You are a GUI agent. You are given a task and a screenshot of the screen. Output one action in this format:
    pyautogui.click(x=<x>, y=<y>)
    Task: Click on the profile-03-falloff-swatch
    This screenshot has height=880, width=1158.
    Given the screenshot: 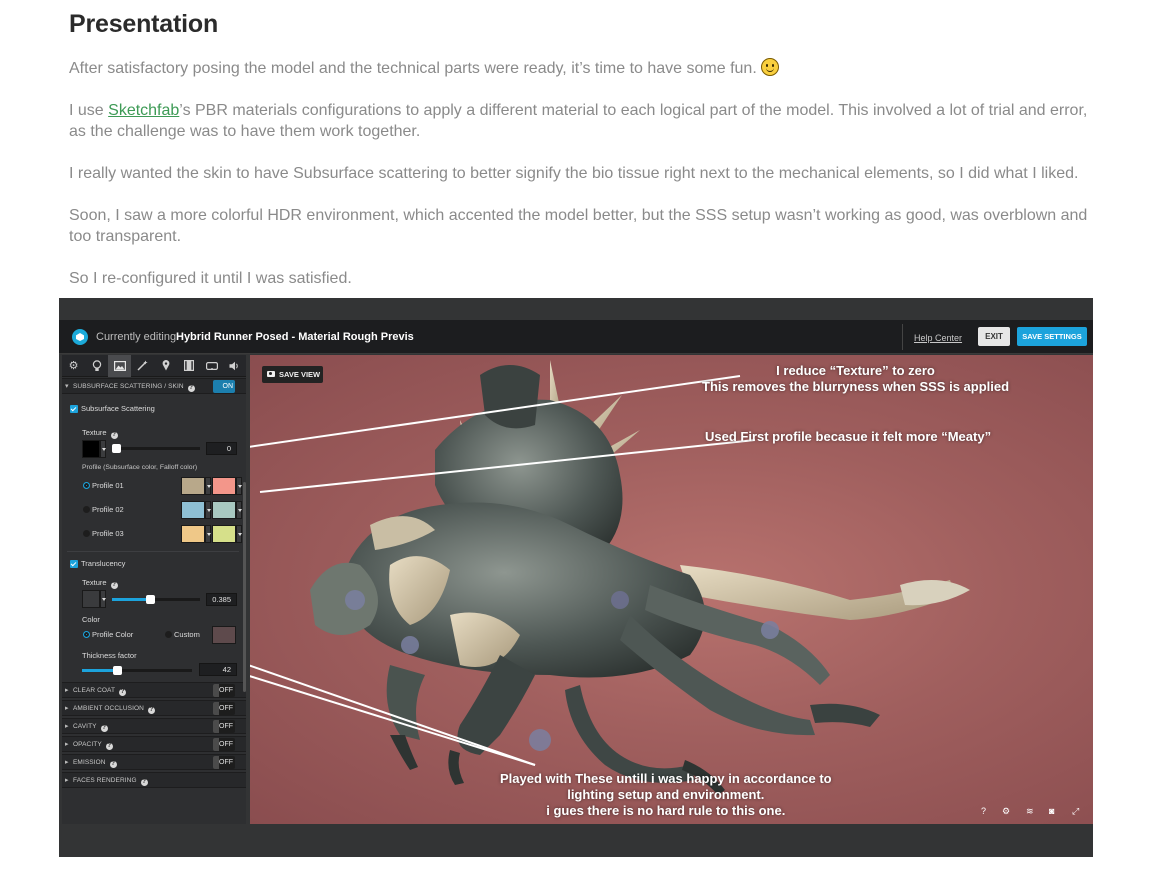 What is the action you would take?
    pyautogui.click(x=224, y=534)
    